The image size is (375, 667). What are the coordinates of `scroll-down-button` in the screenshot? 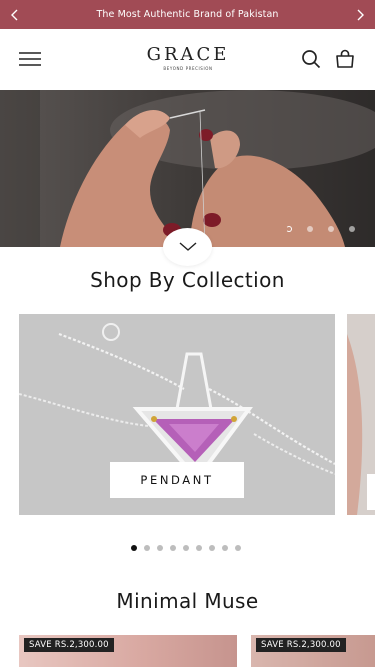 It's located at (187, 247).